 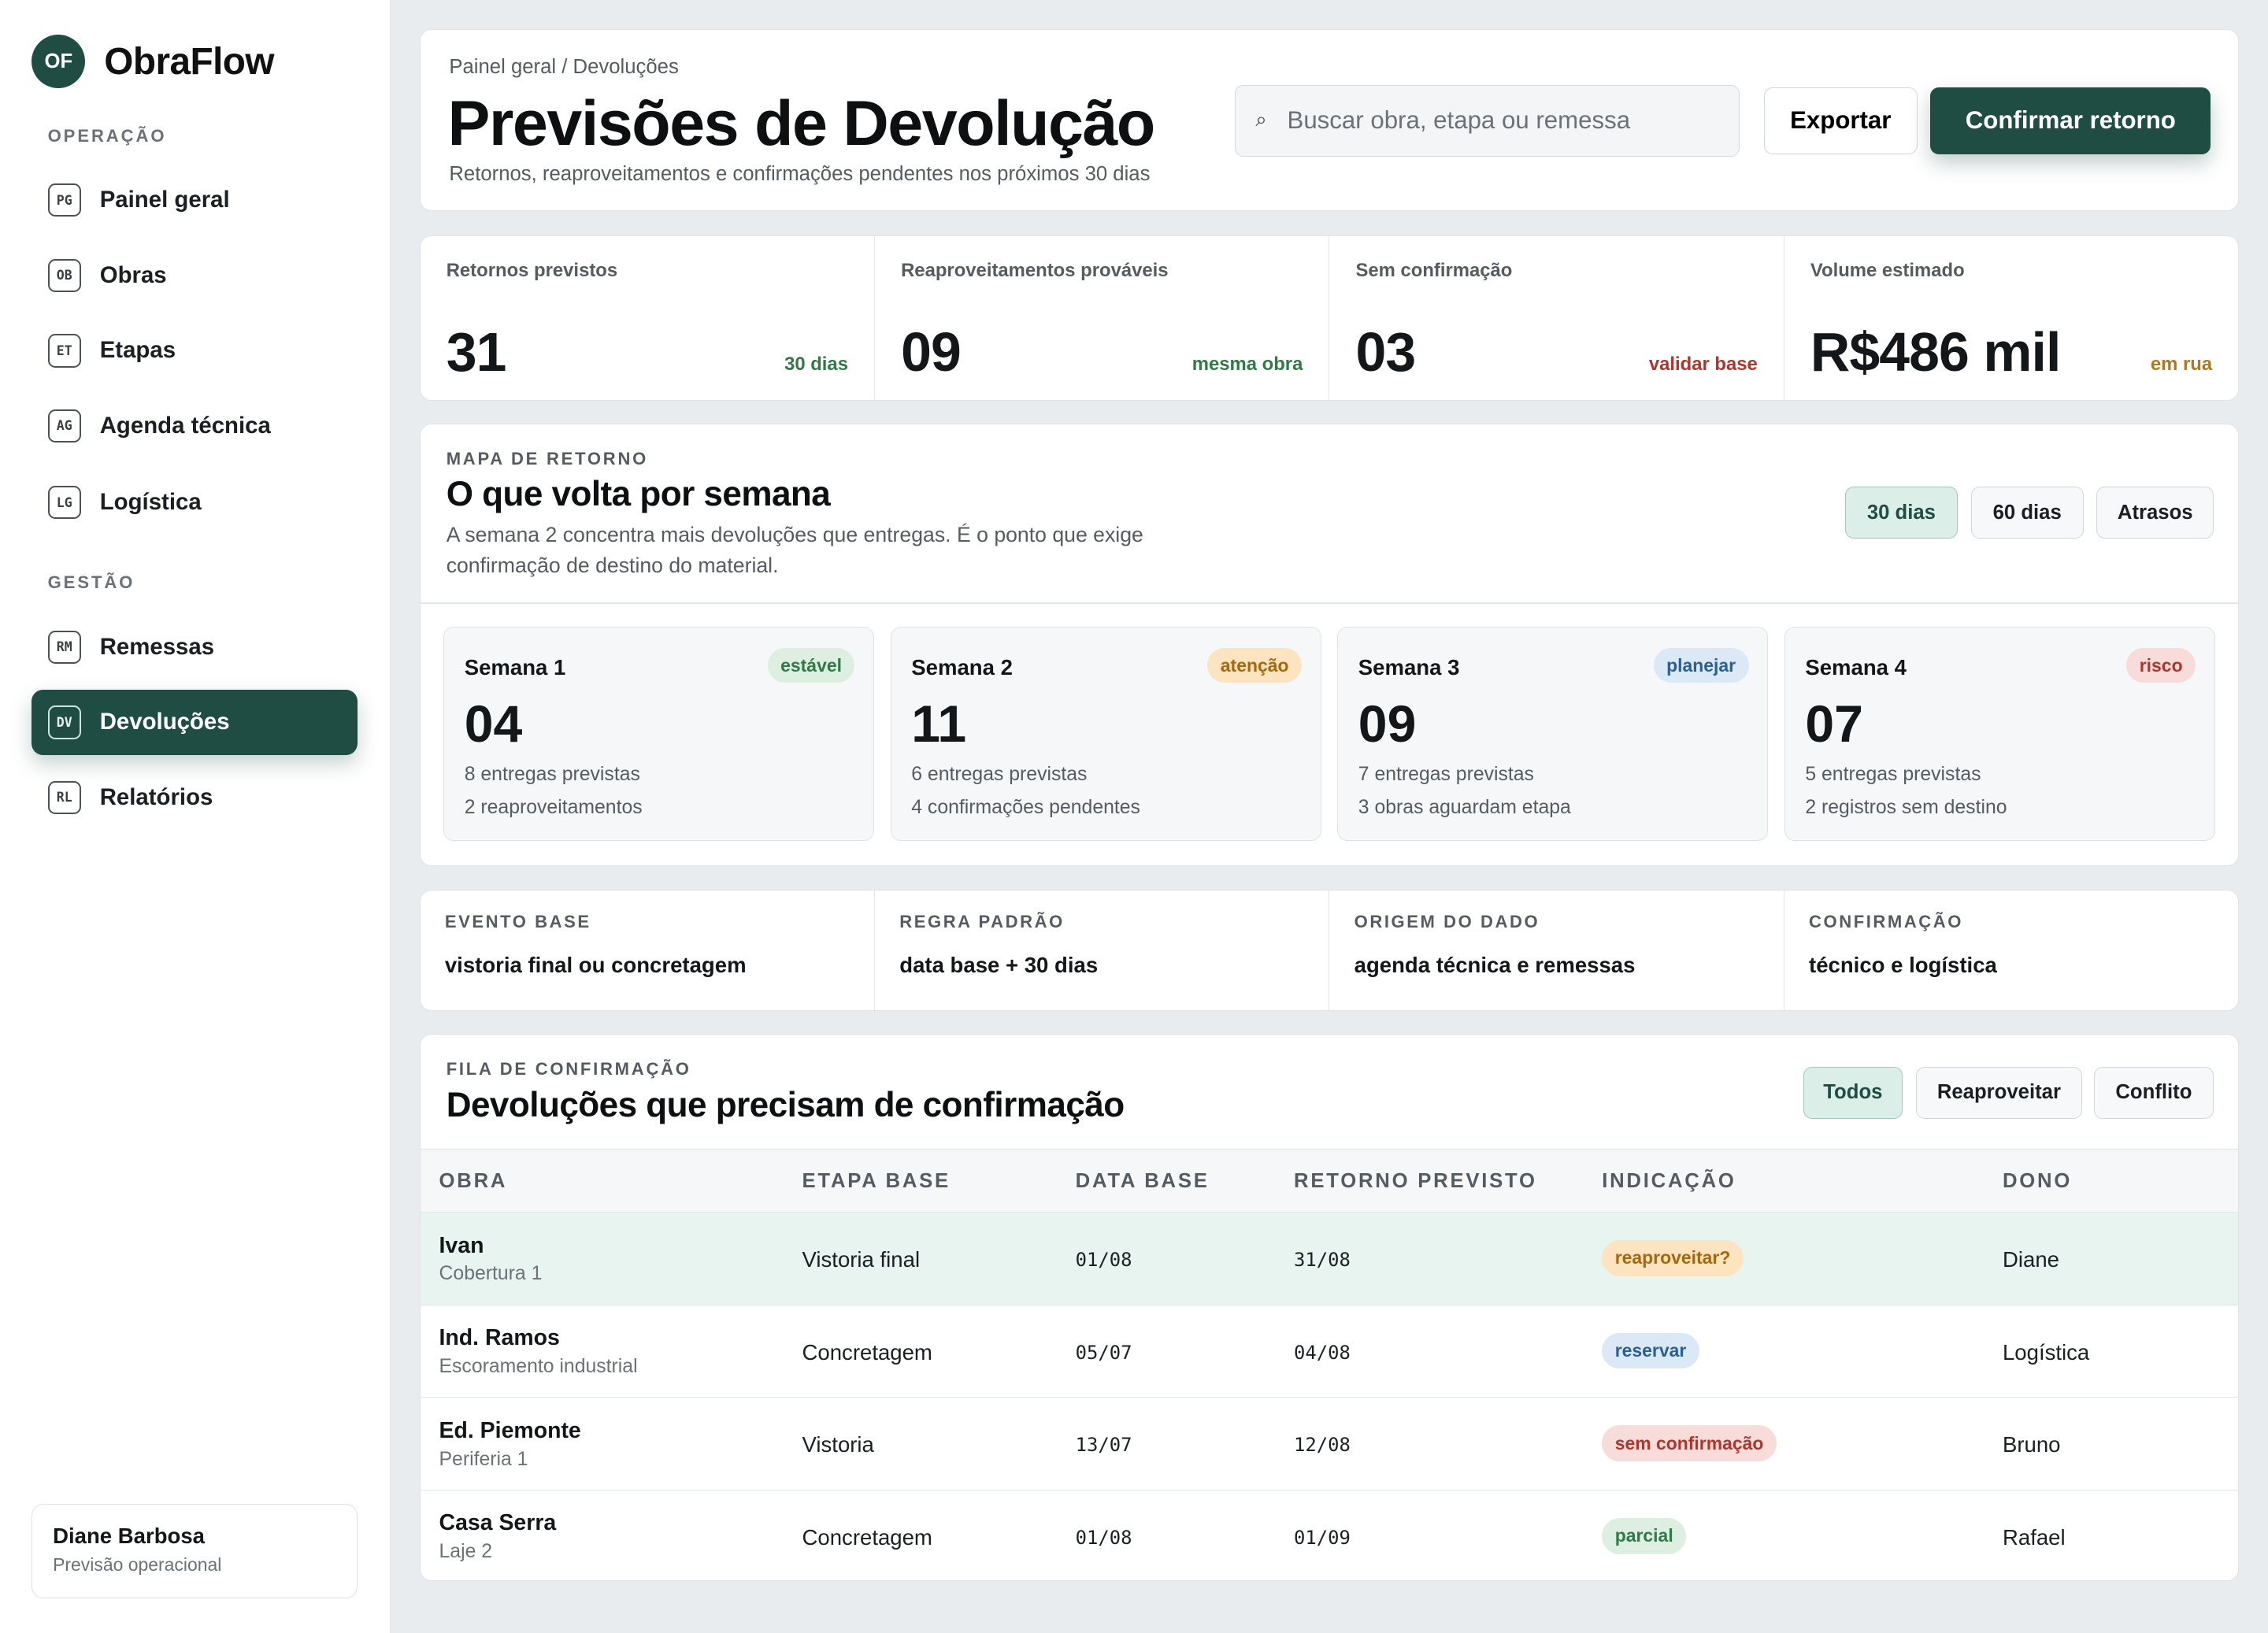 What do you see at coordinates (133, 274) in the screenshot?
I see `sidebar-item-label: Obras` at bounding box center [133, 274].